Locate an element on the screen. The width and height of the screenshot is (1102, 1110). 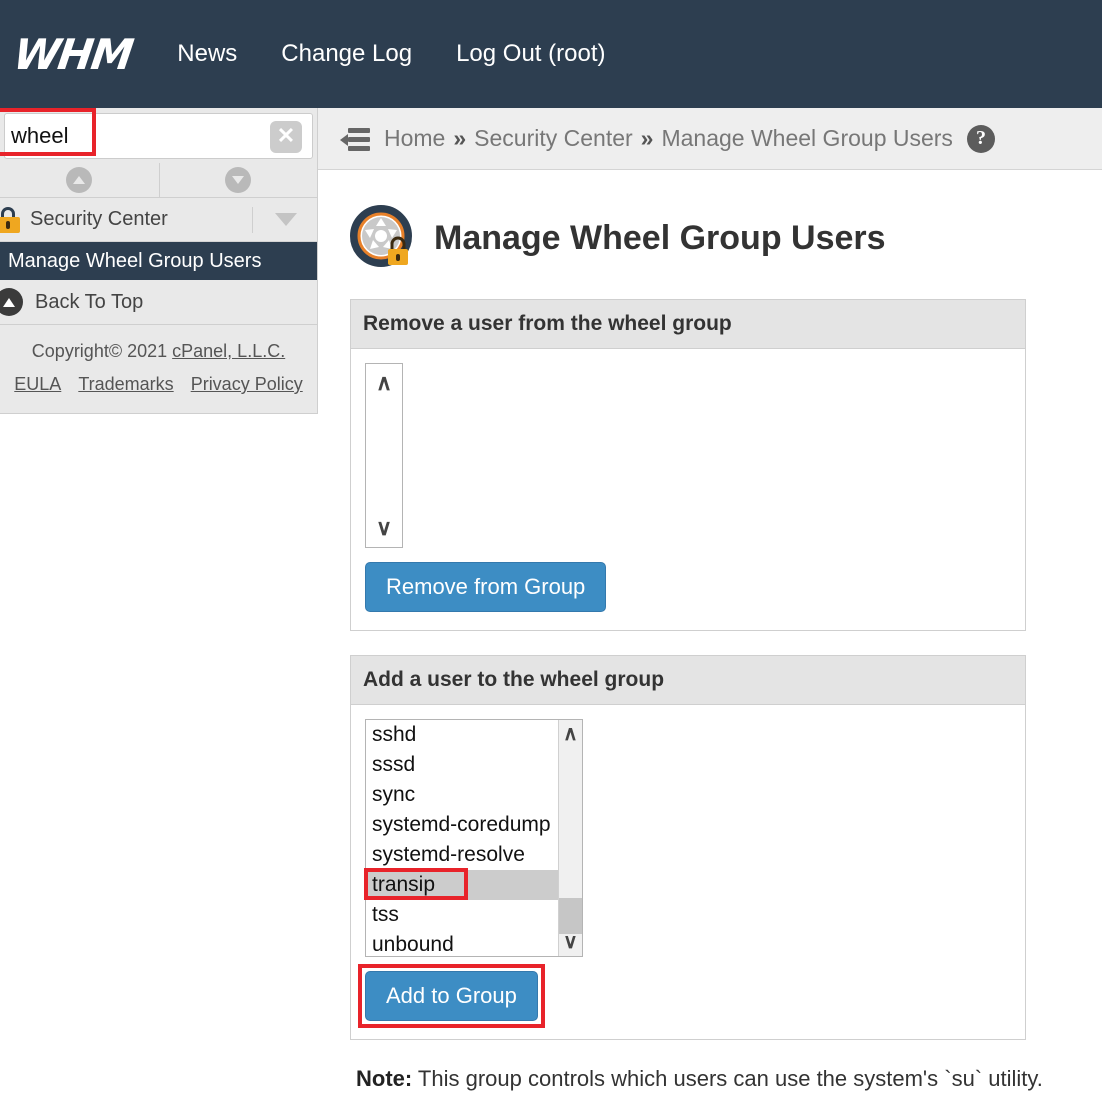
search-box: ✕ is located at coordinates (158, 136).